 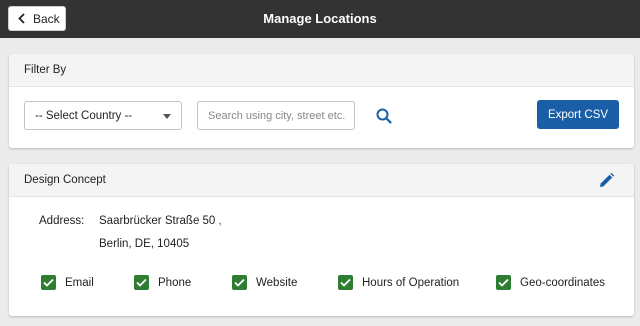 I want to click on address-comma: ,, so click(x=220, y=221).